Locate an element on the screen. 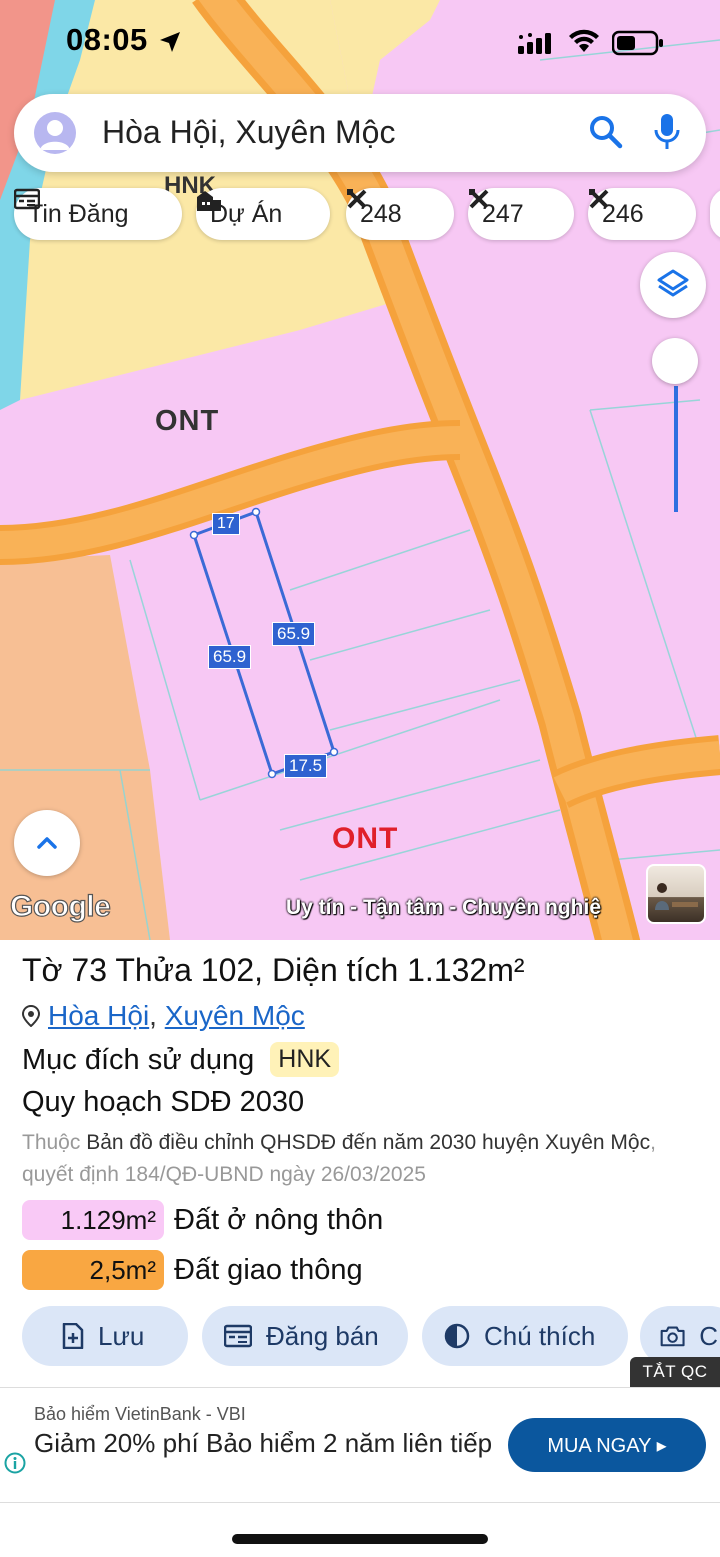  newspaper-icon is located at coordinates (27, 199).